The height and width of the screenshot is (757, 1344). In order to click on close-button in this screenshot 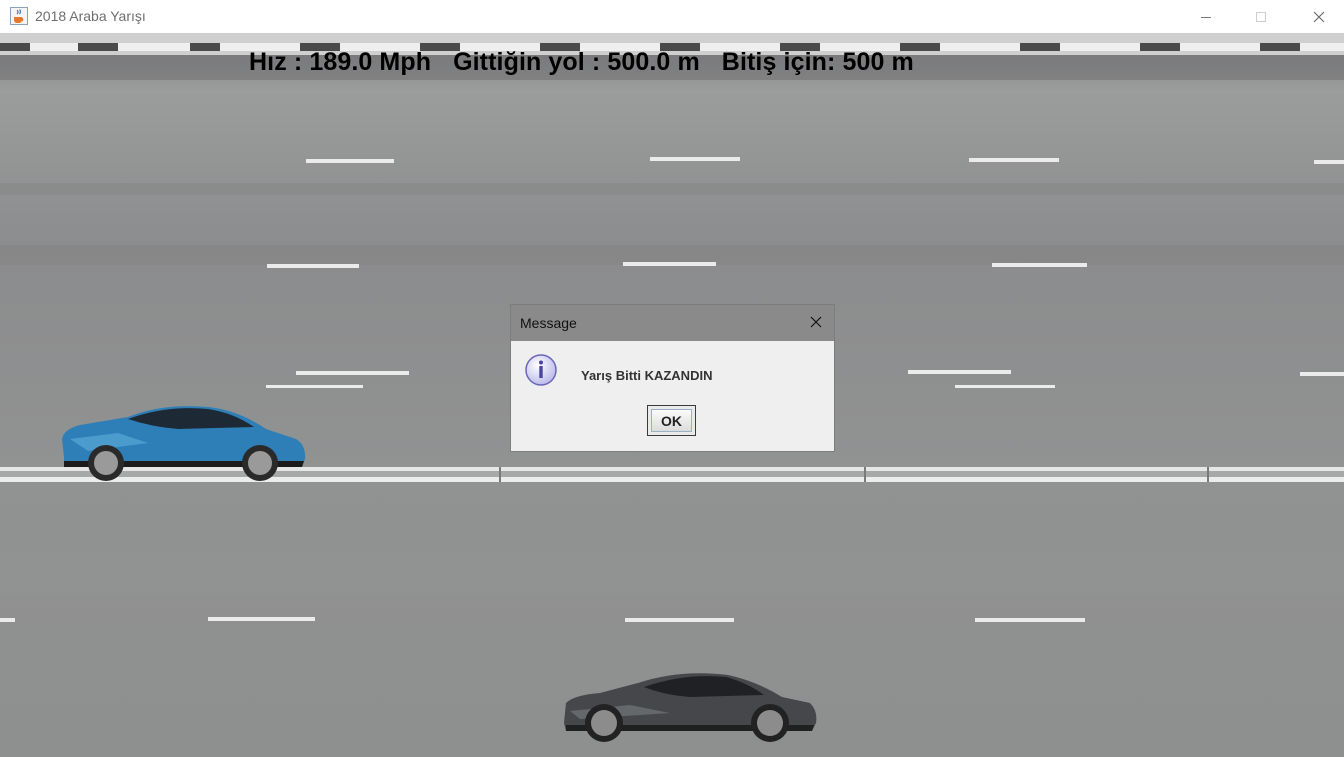, I will do `click(1319, 16)`.